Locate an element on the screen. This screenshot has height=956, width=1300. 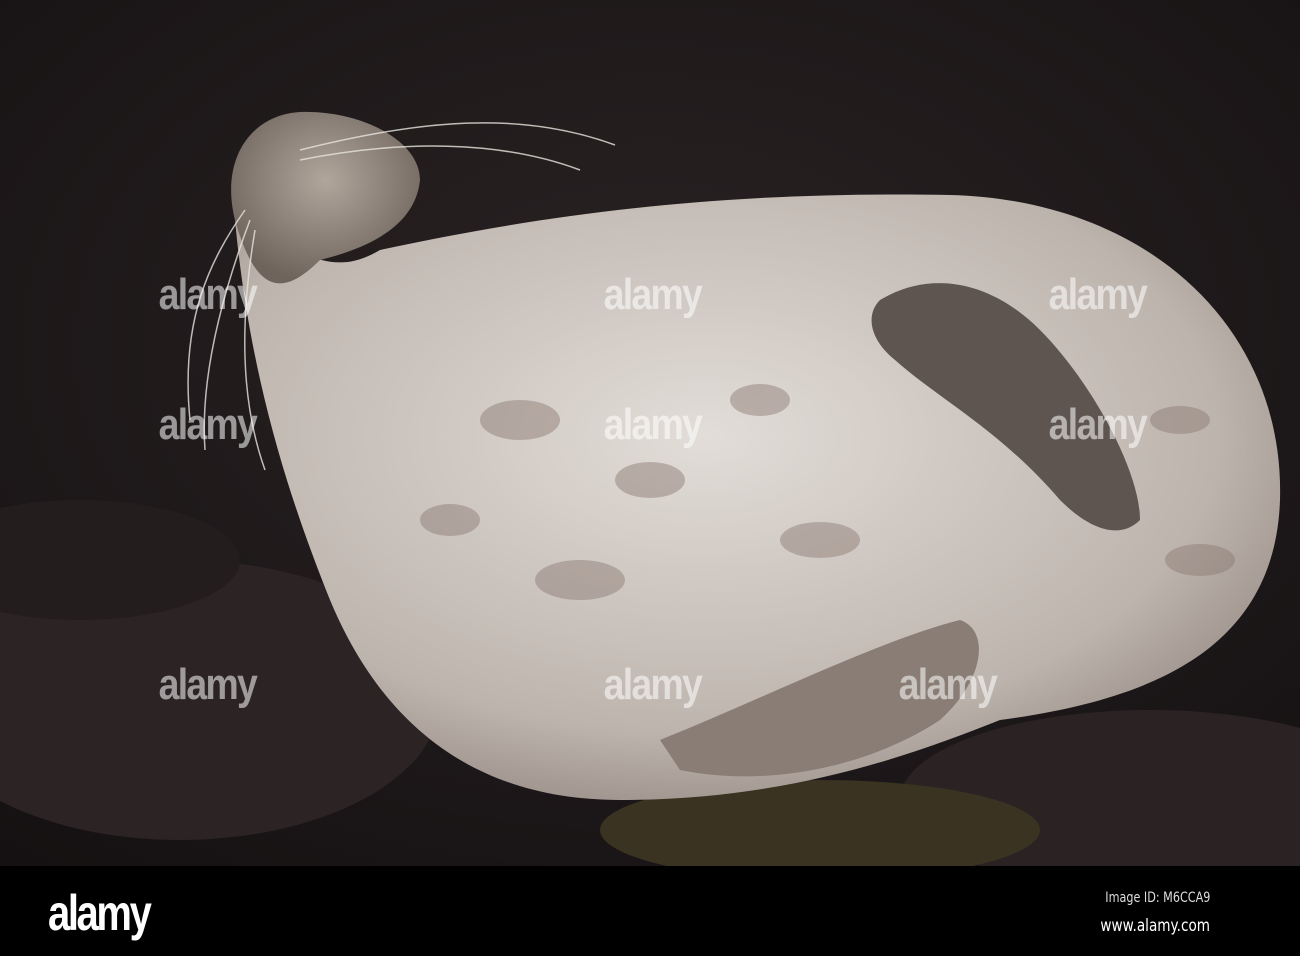
footer-bar: alamy Image ID: M6CCA9 www.alamy.com is located at coordinates (650, 911).